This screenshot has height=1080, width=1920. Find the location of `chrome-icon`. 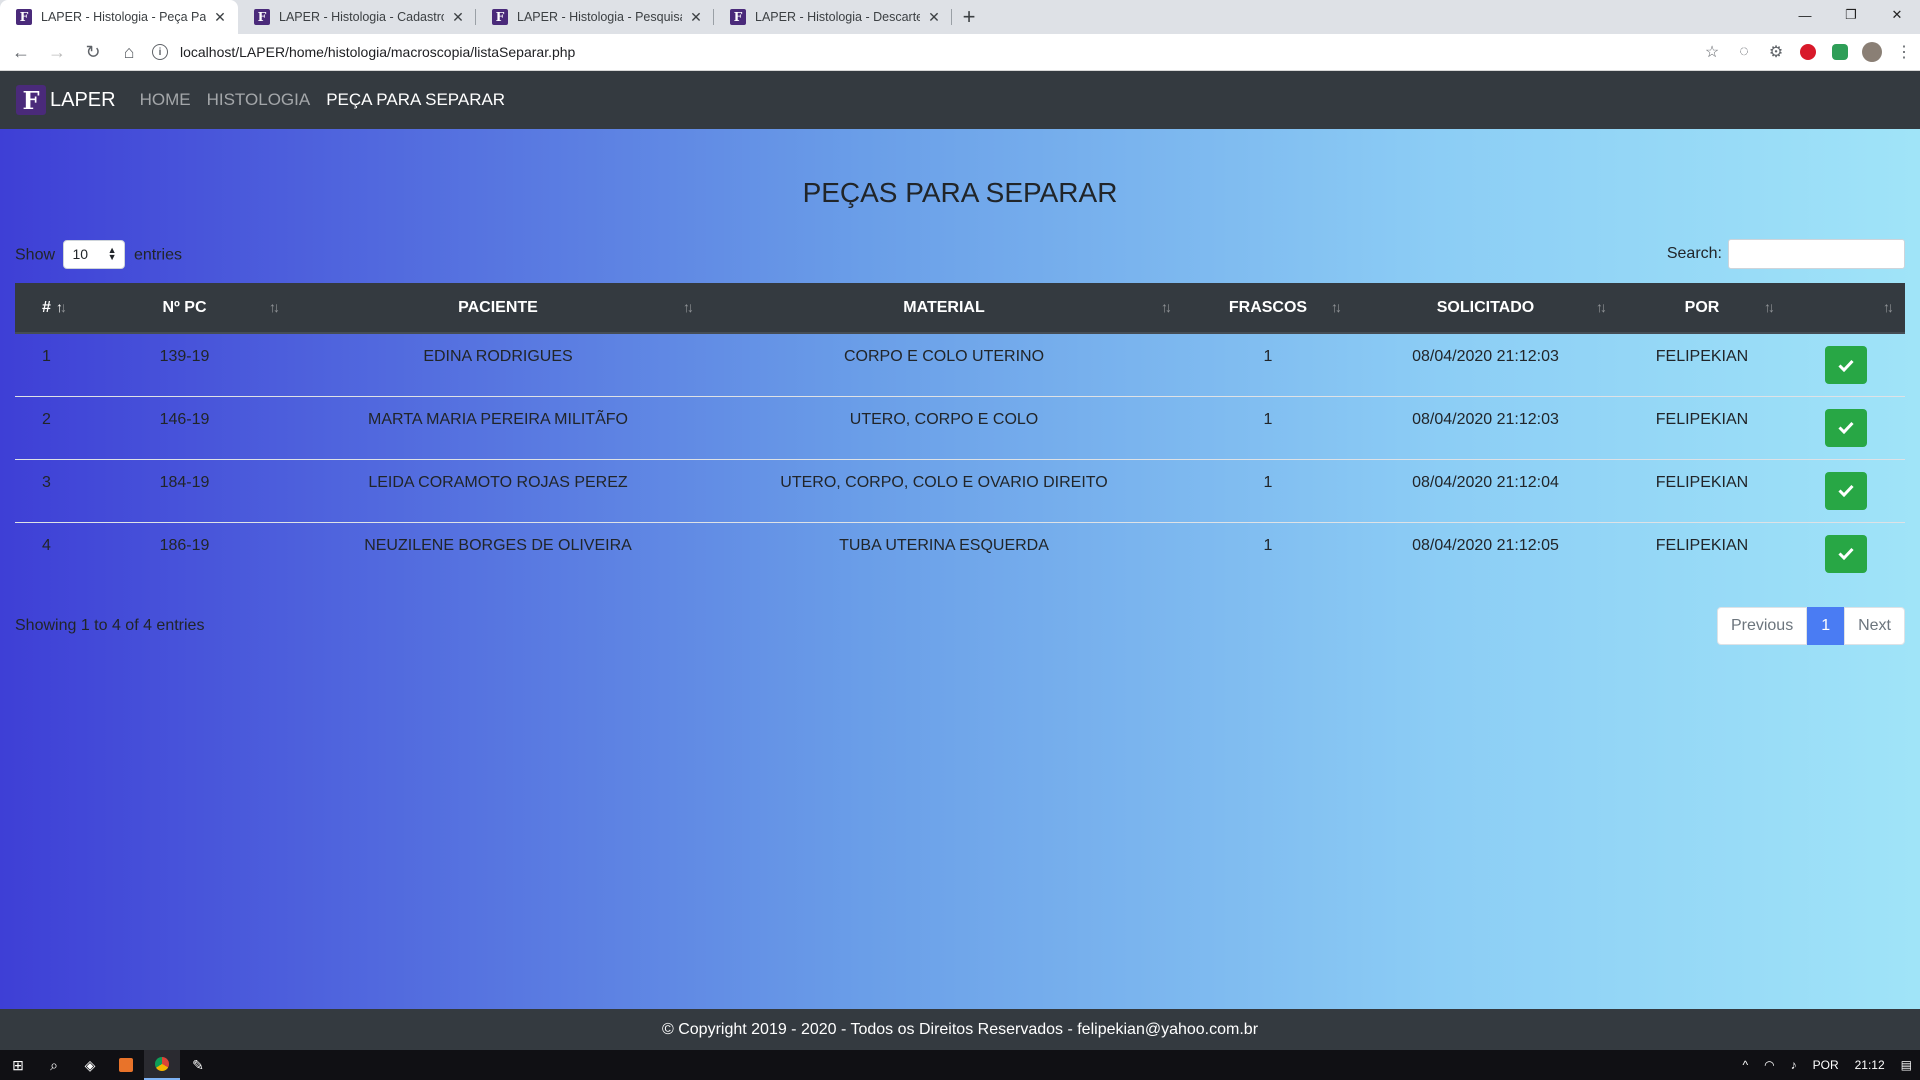

chrome-icon is located at coordinates (162, 1065).